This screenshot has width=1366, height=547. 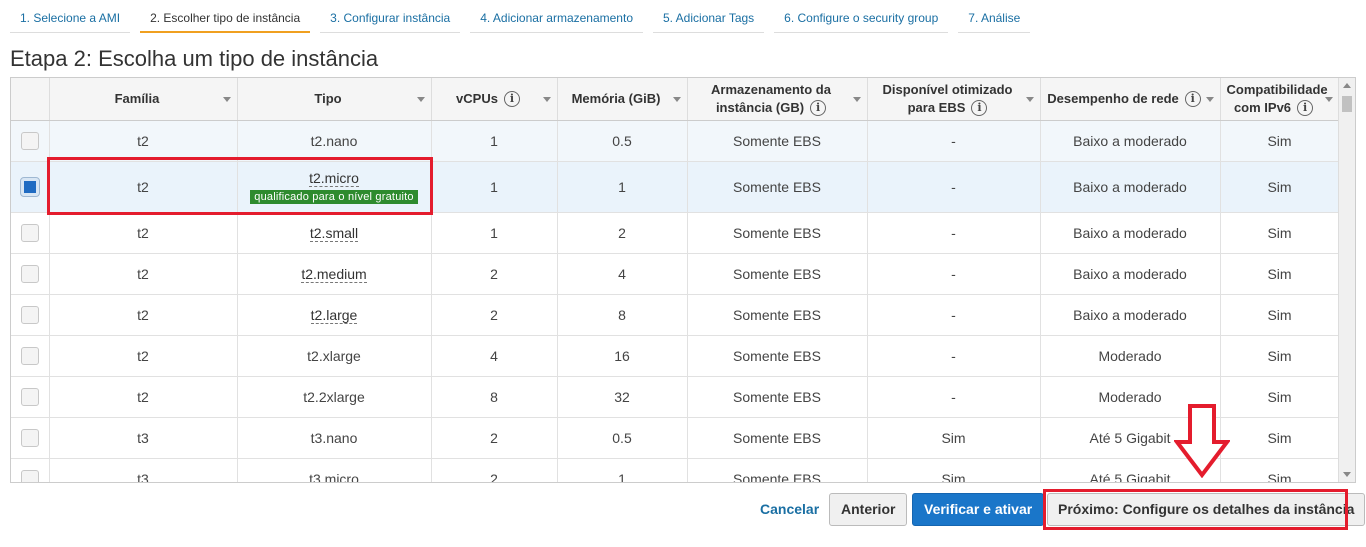 I want to click on memory-cell: 16, so click(x=622, y=356).